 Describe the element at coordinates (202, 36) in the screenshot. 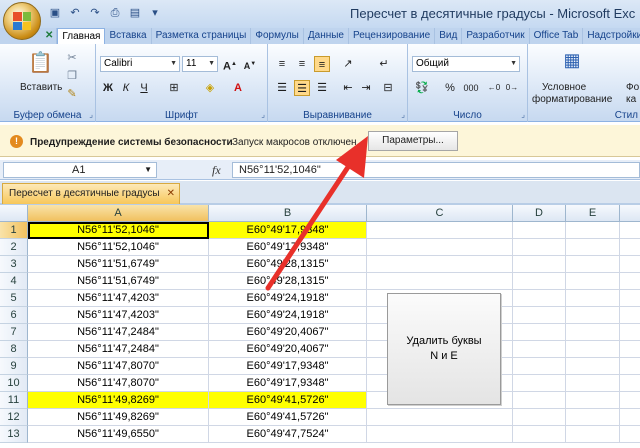

I see `tab-2: Разметка страницы` at that location.